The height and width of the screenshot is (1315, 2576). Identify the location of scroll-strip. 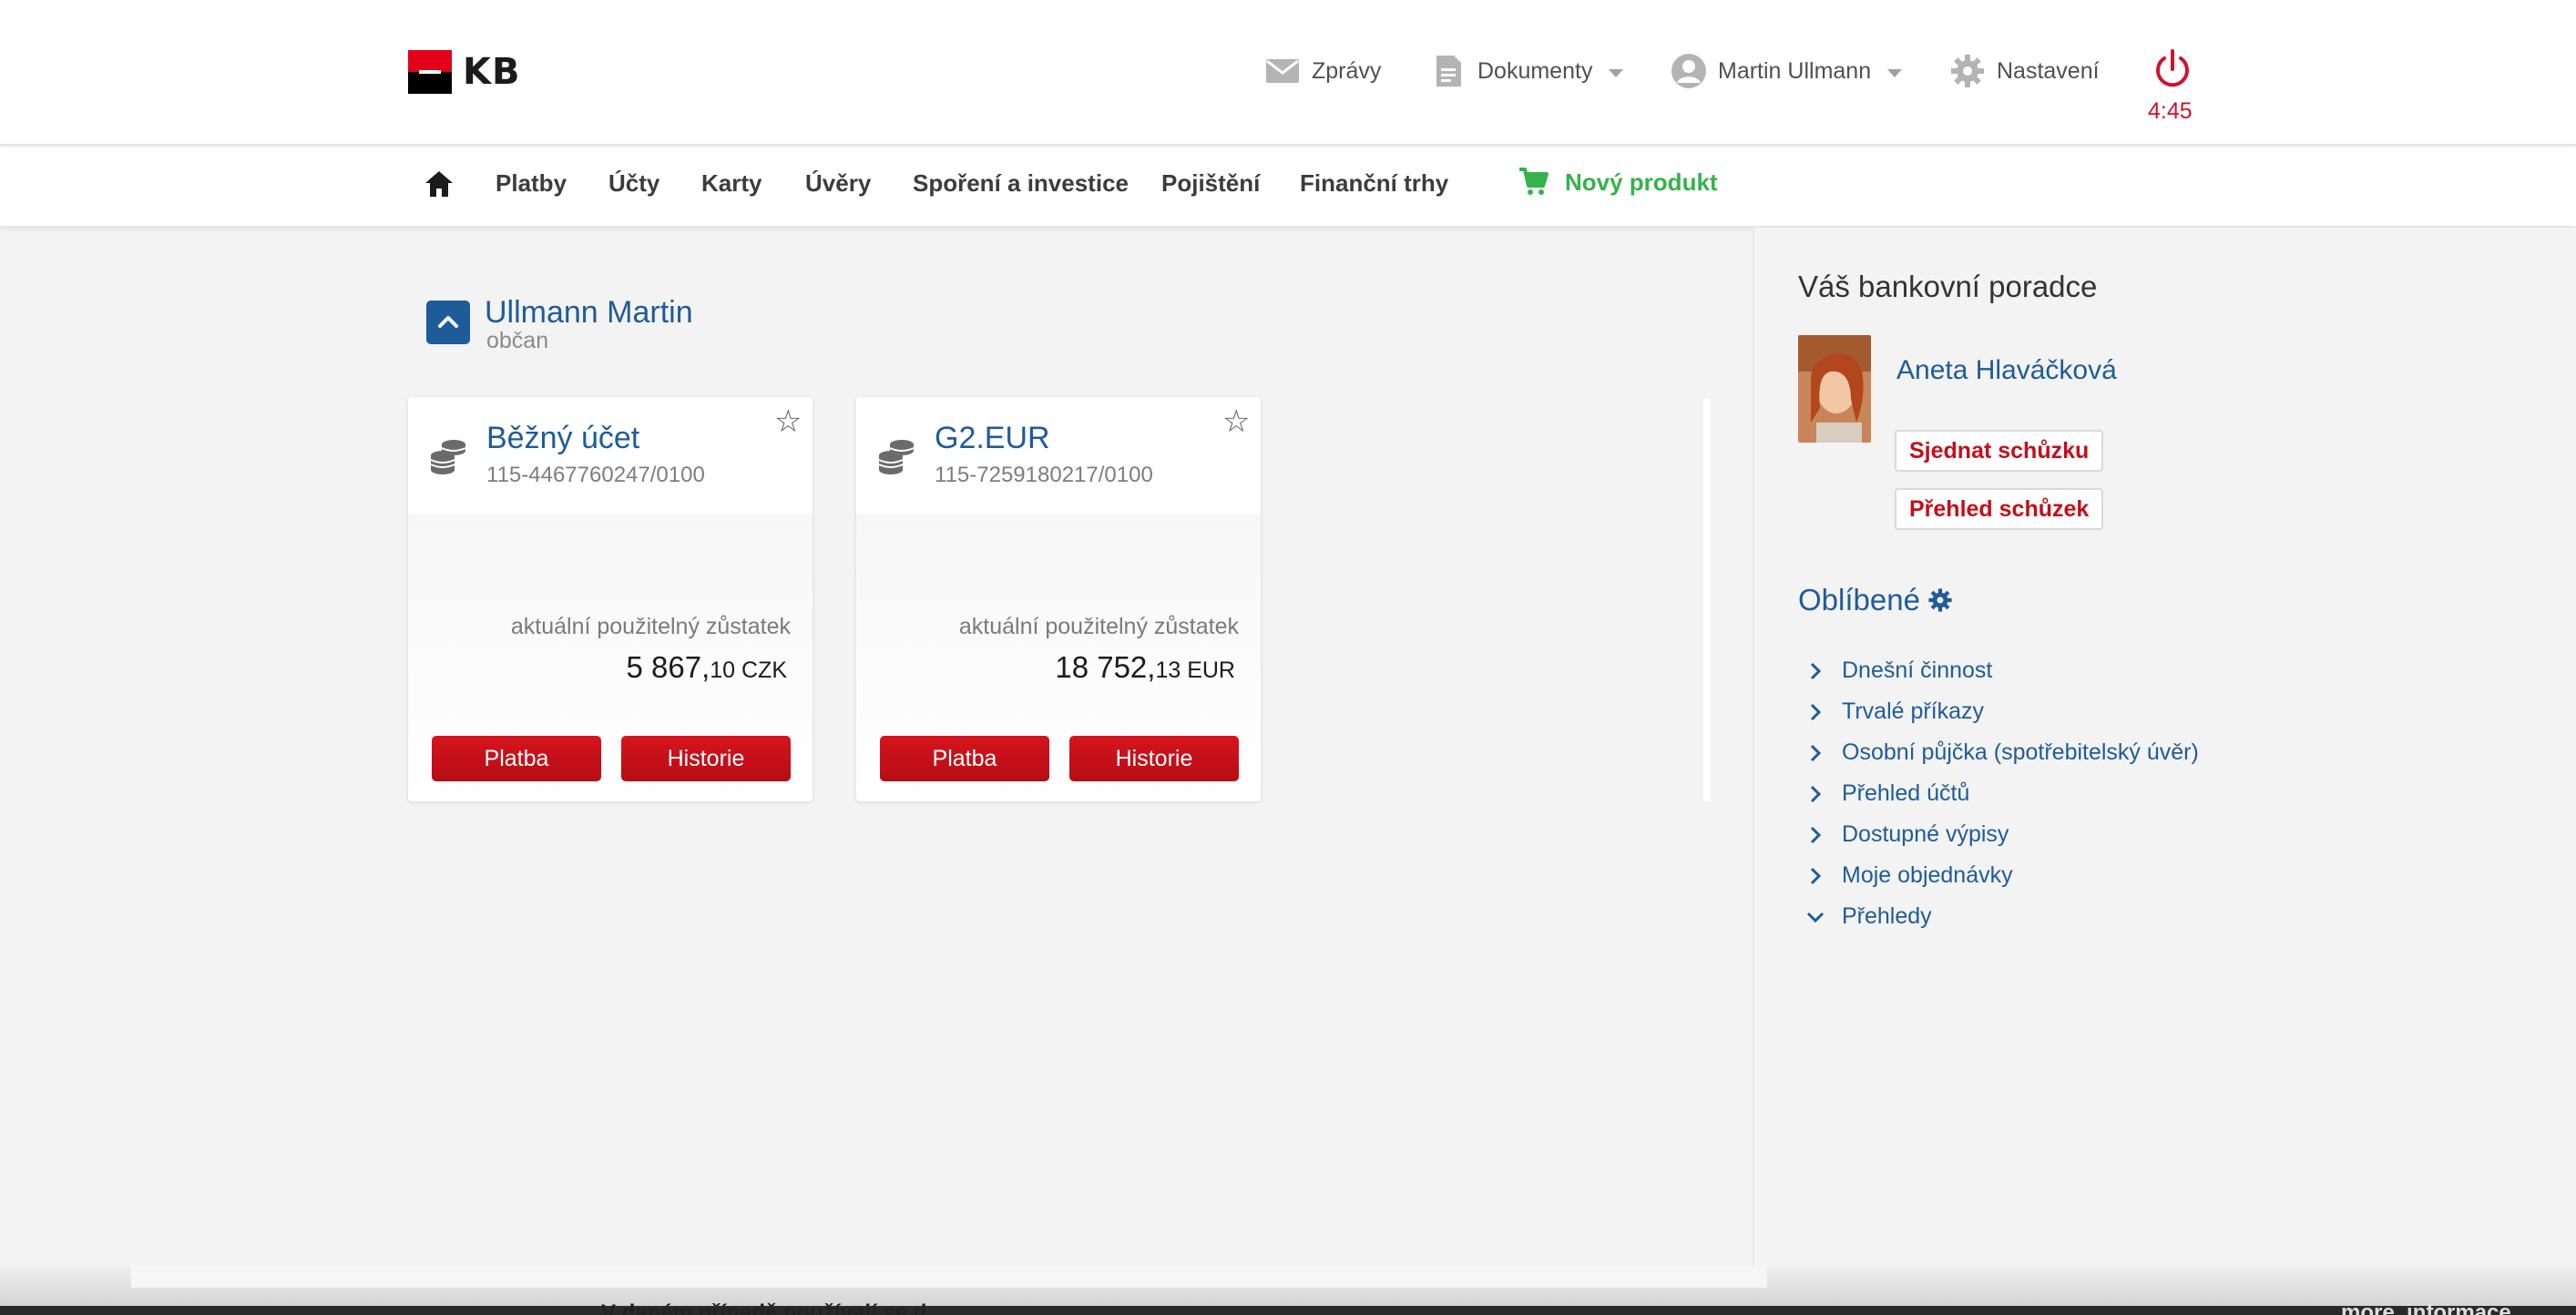
(1707, 600).